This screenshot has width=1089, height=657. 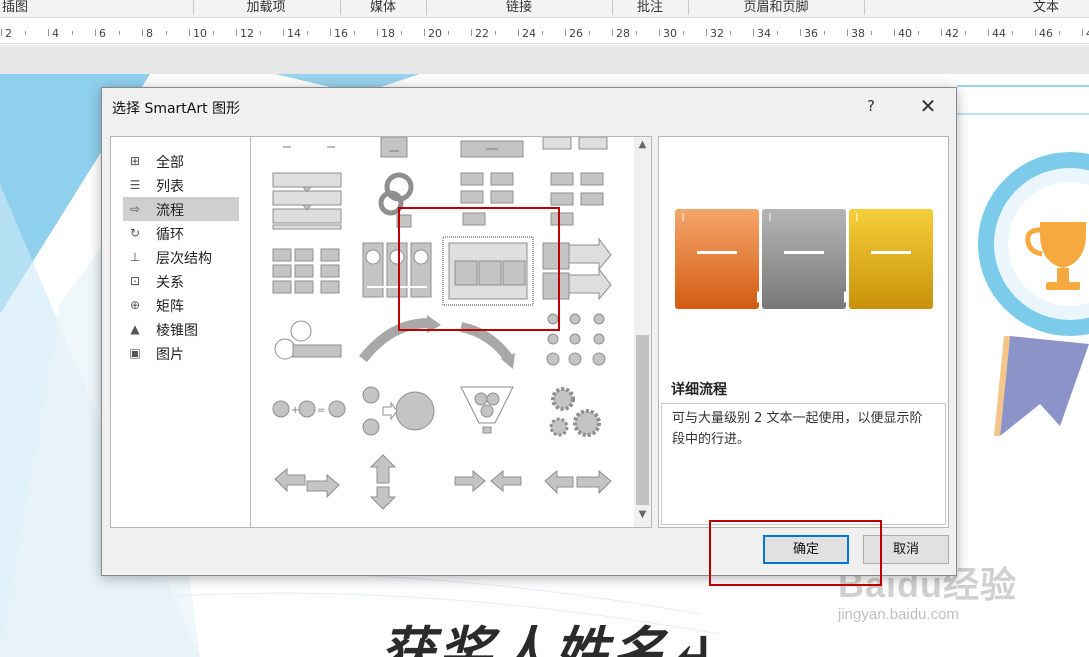 What do you see at coordinates (642, 420) in the screenshot?
I see `scrollbar-thumb` at bounding box center [642, 420].